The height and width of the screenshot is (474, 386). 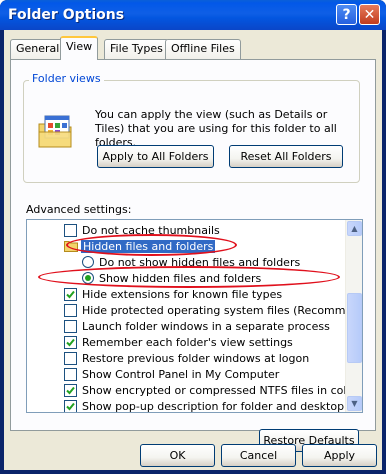 I want to click on tab-offline-files: Offline Files, so click(x=203, y=49).